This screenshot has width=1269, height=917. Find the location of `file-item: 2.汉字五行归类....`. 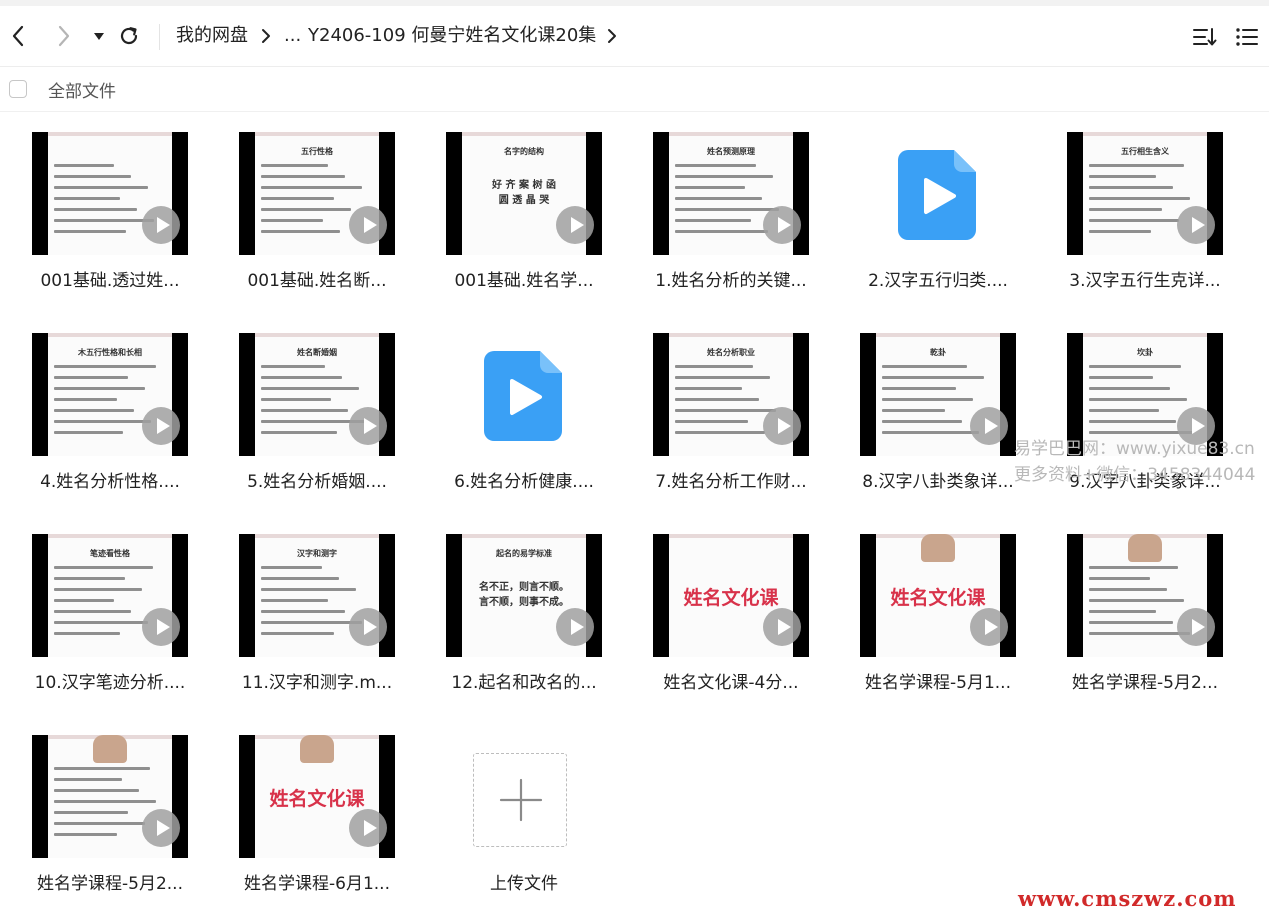

file-item: 2.汉字五行归类.... is located at coordinates (930, 222).